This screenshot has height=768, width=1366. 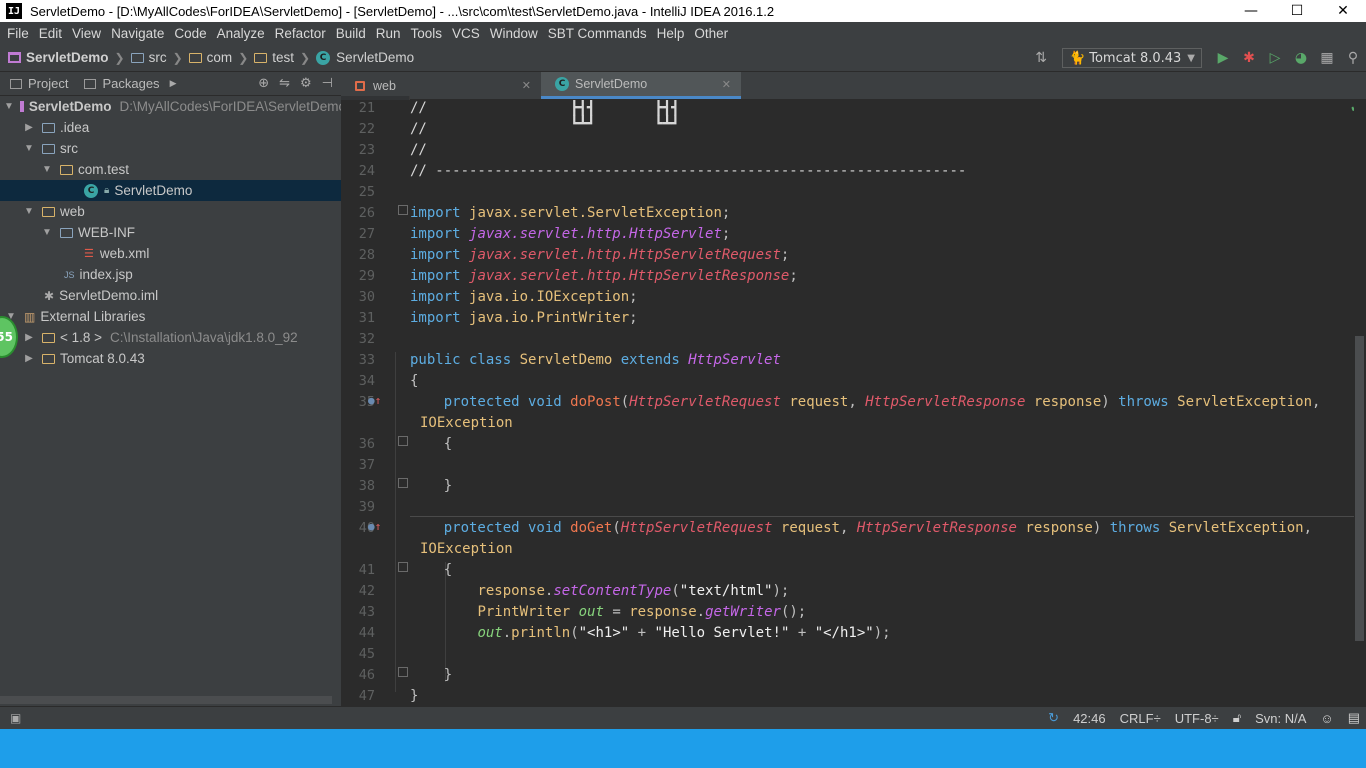 What do you see at coordinates (1301, 58) in the screenshot?
I see `profile-button: ◕` at bounding box center [1301, 58].